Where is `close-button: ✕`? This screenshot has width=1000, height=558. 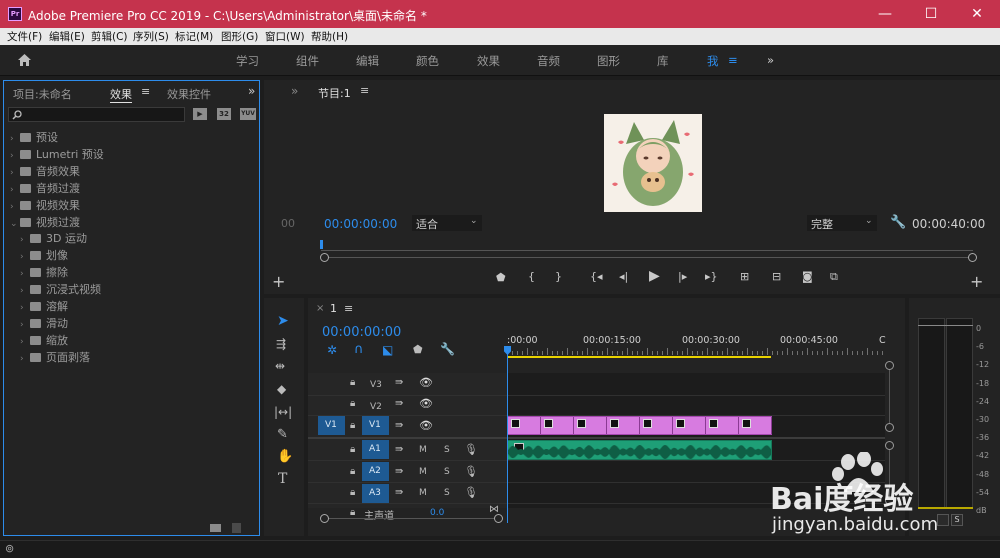 close-button: ✕ is located at coordinates (977, 14).